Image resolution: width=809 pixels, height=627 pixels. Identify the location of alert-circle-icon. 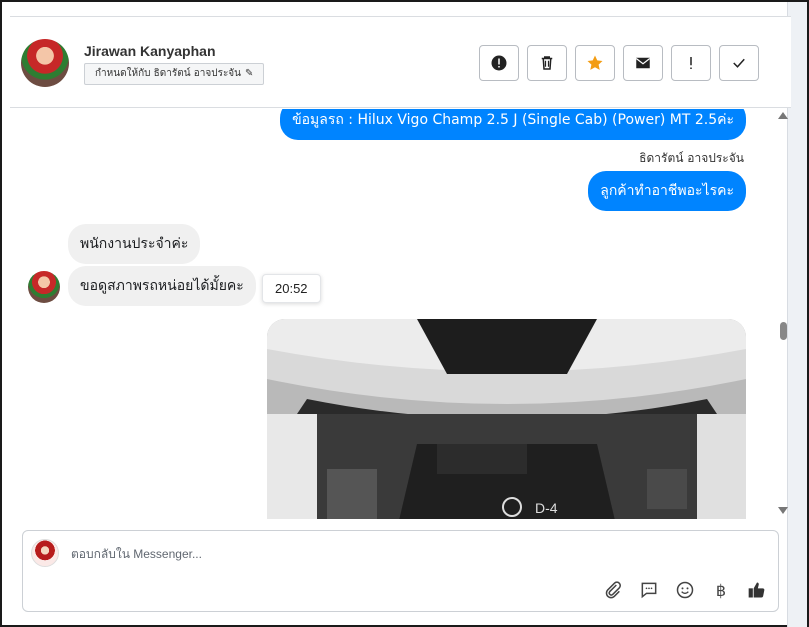
(499, 63).